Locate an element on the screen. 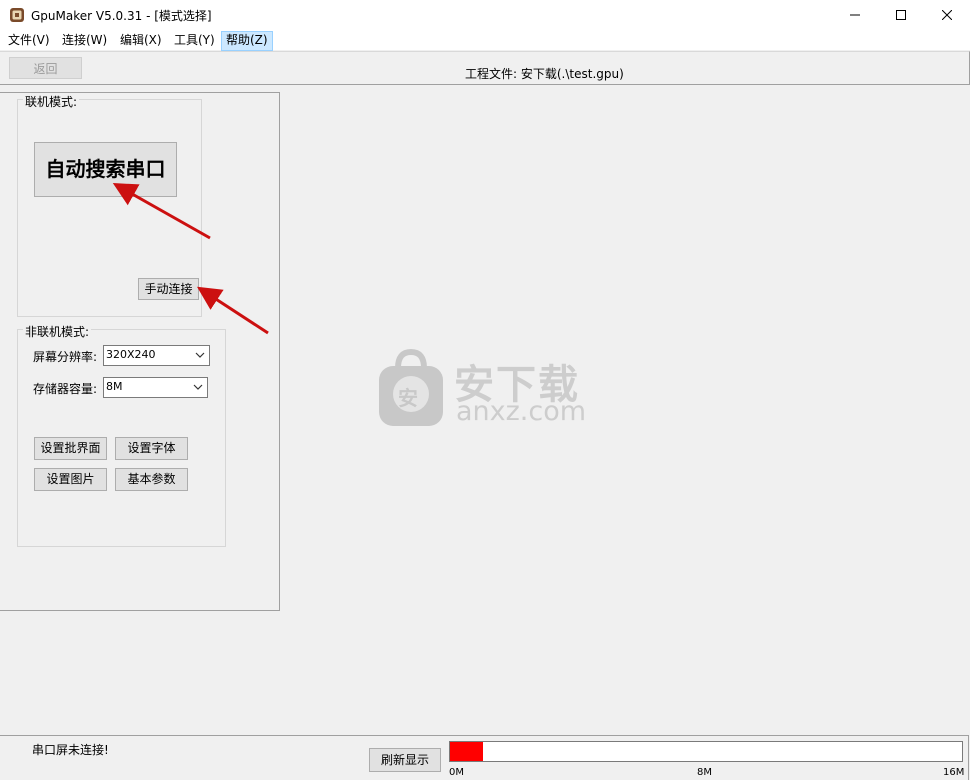 The width and height of the screenshot is (970, 780). memory-tick-max: 16M is located at coordinates (954, 772).